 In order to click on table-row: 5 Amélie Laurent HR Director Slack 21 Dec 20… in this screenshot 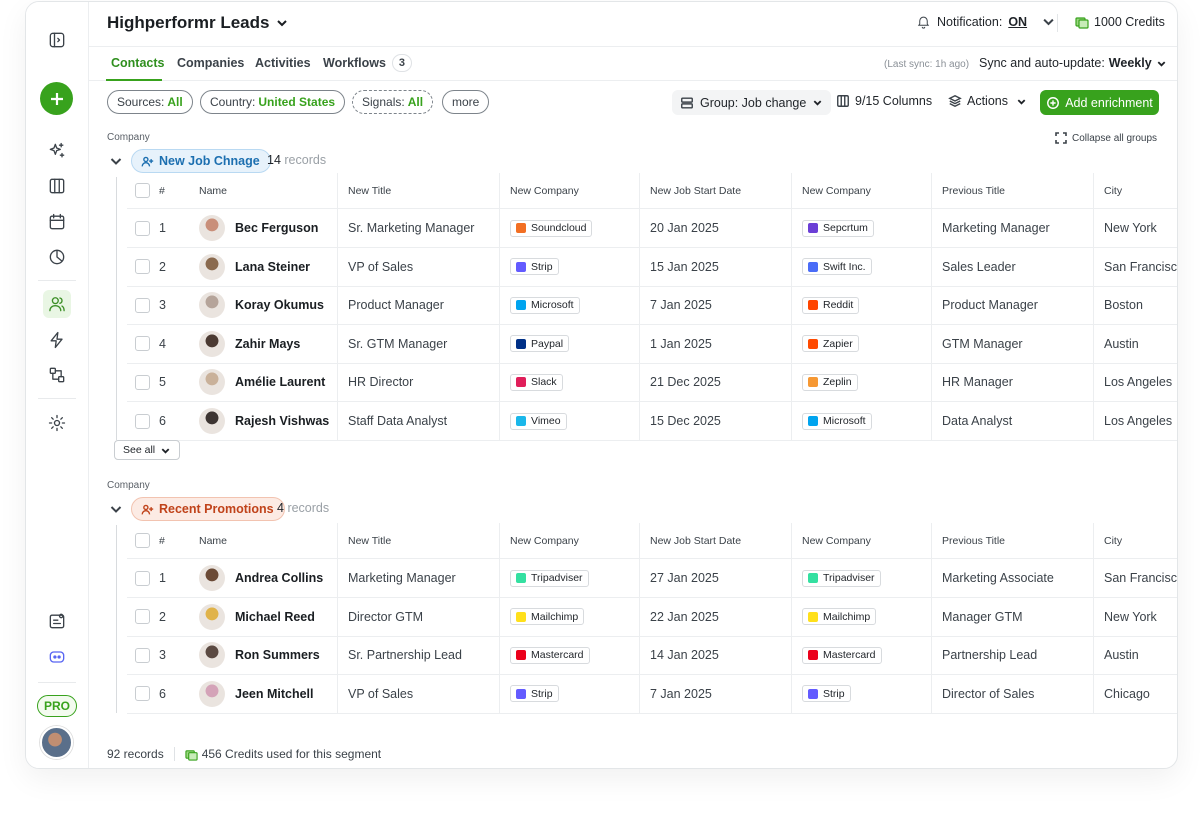, I will do `click(652, 383)`.